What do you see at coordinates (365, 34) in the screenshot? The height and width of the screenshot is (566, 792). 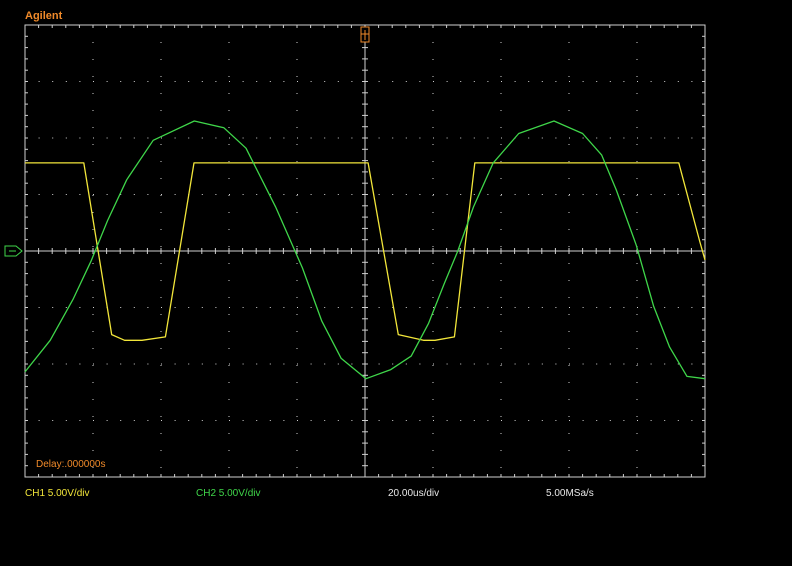 I see `trigger-position-marker` at bounding box center [365, 34].